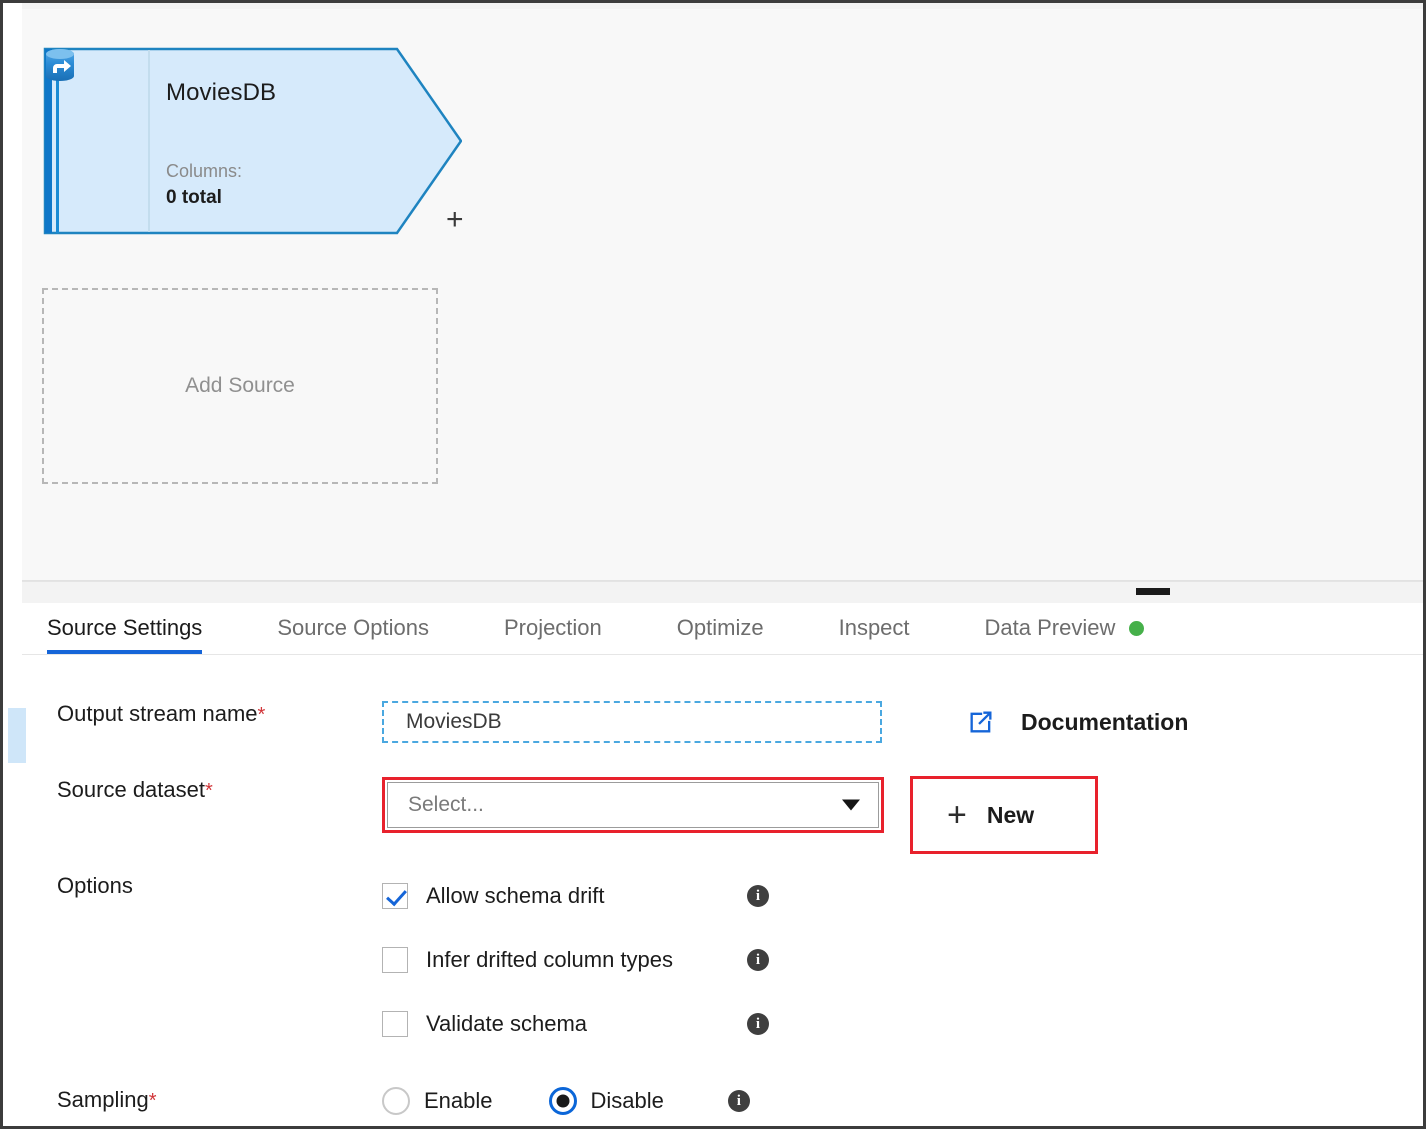  I want to click on option-infer-drifted-column-types: Infer drifted column types i, so click(575, 960).